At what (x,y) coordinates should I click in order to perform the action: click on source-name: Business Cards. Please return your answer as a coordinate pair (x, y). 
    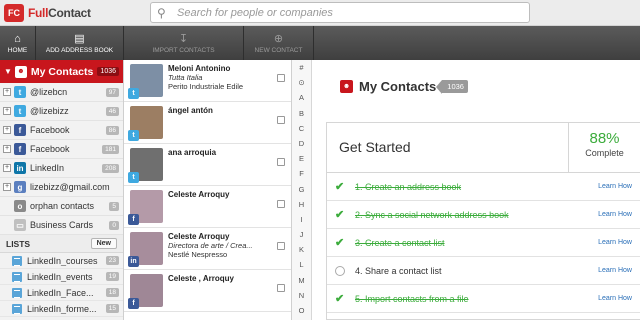
    Looking at the image, I should click on (62, 225).